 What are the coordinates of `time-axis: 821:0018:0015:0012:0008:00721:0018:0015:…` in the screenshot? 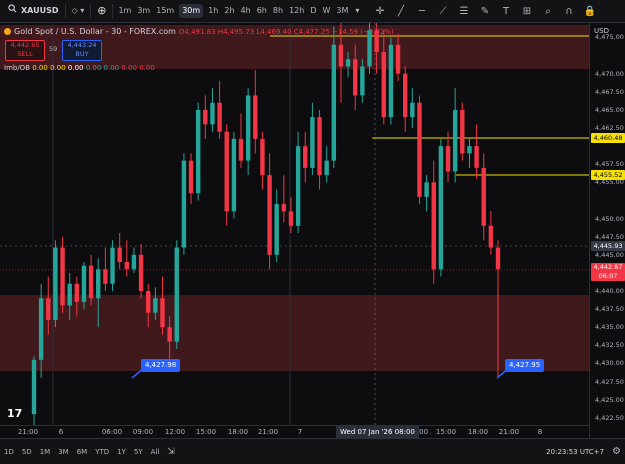 It's located at (294, 432).